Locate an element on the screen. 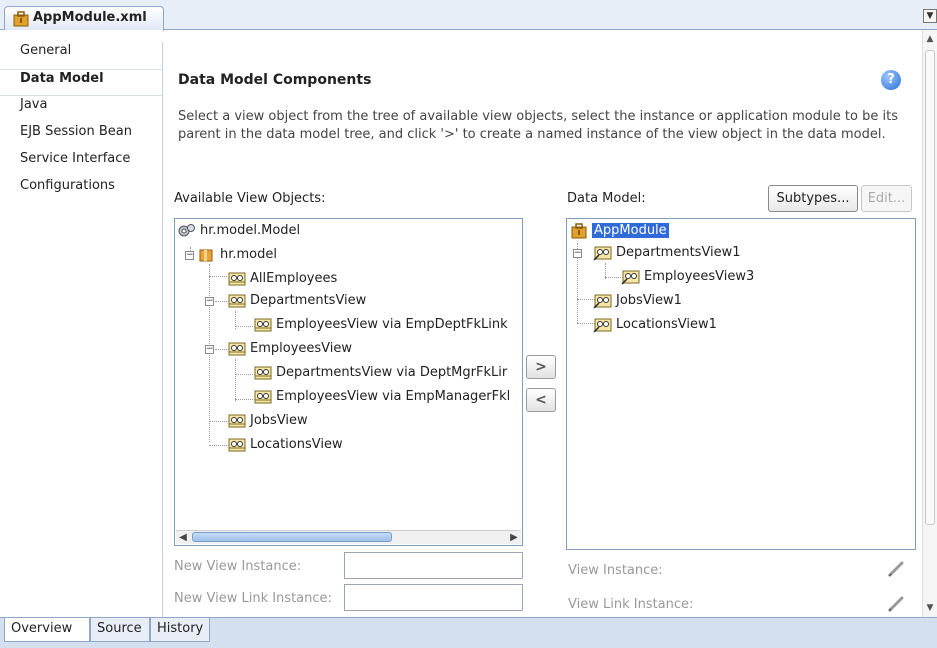  nav-item-data-model: Data Model is located at coordinates (81, 82).